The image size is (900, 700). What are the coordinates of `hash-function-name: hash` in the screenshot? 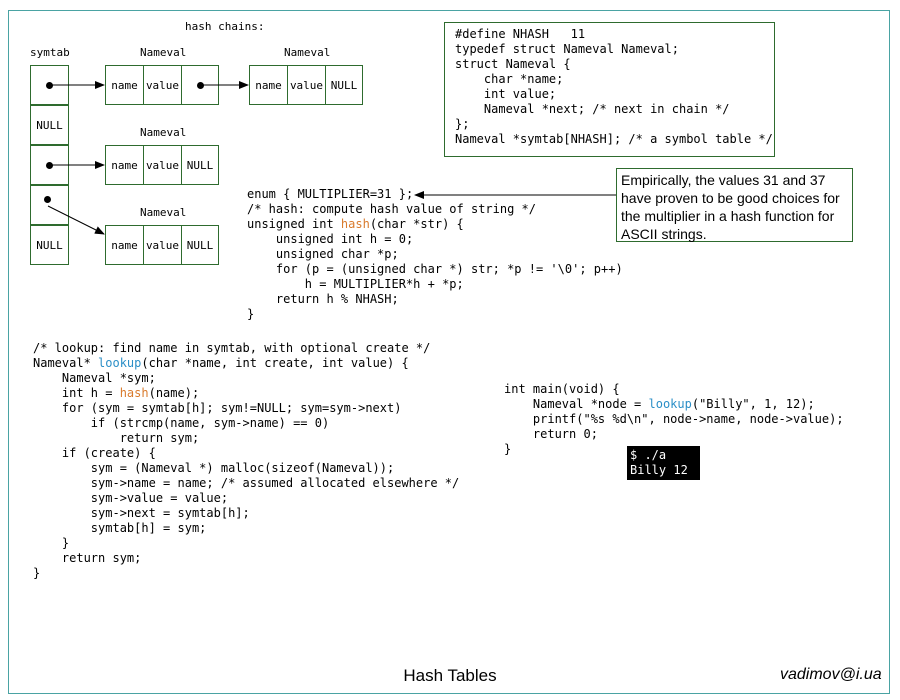 It's located at (355, 224).